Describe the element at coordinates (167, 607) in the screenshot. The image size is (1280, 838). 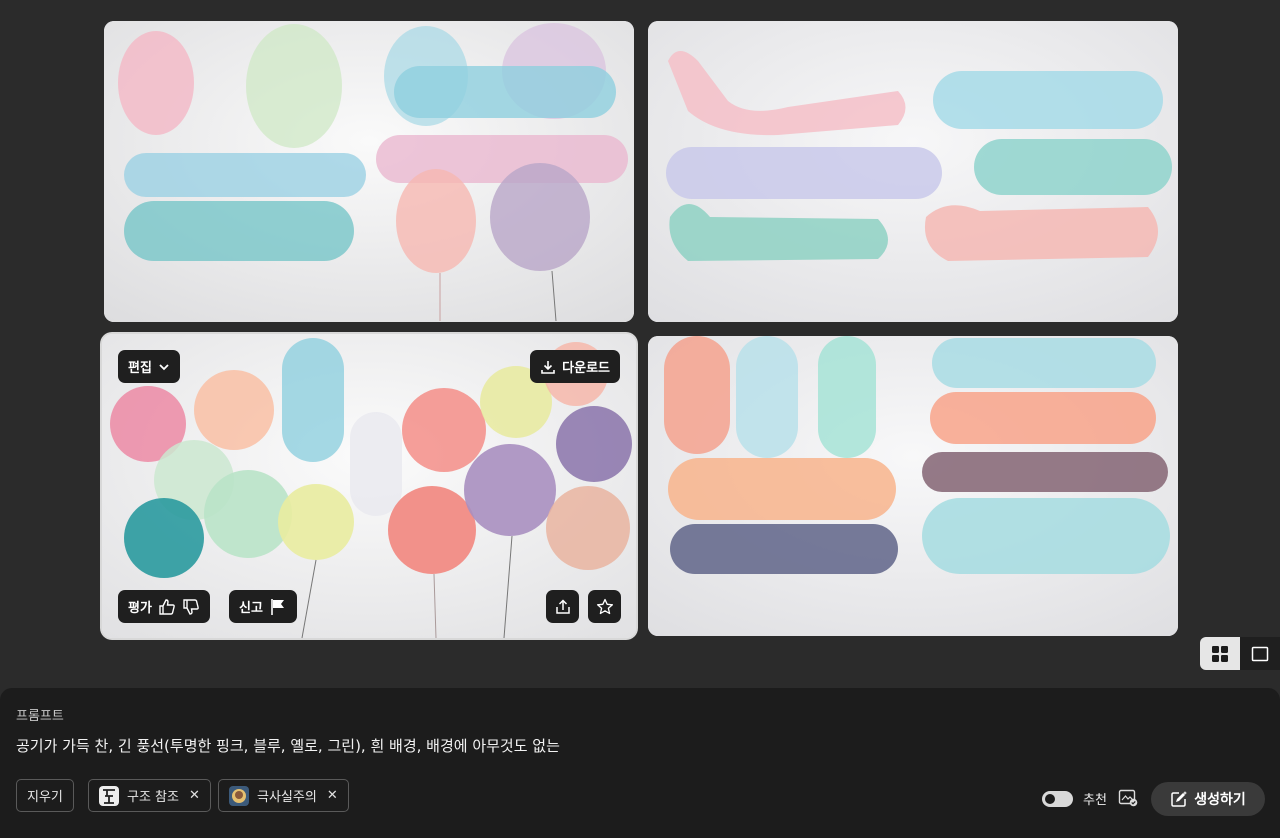
I see `thumbs-up-icon` at that location.